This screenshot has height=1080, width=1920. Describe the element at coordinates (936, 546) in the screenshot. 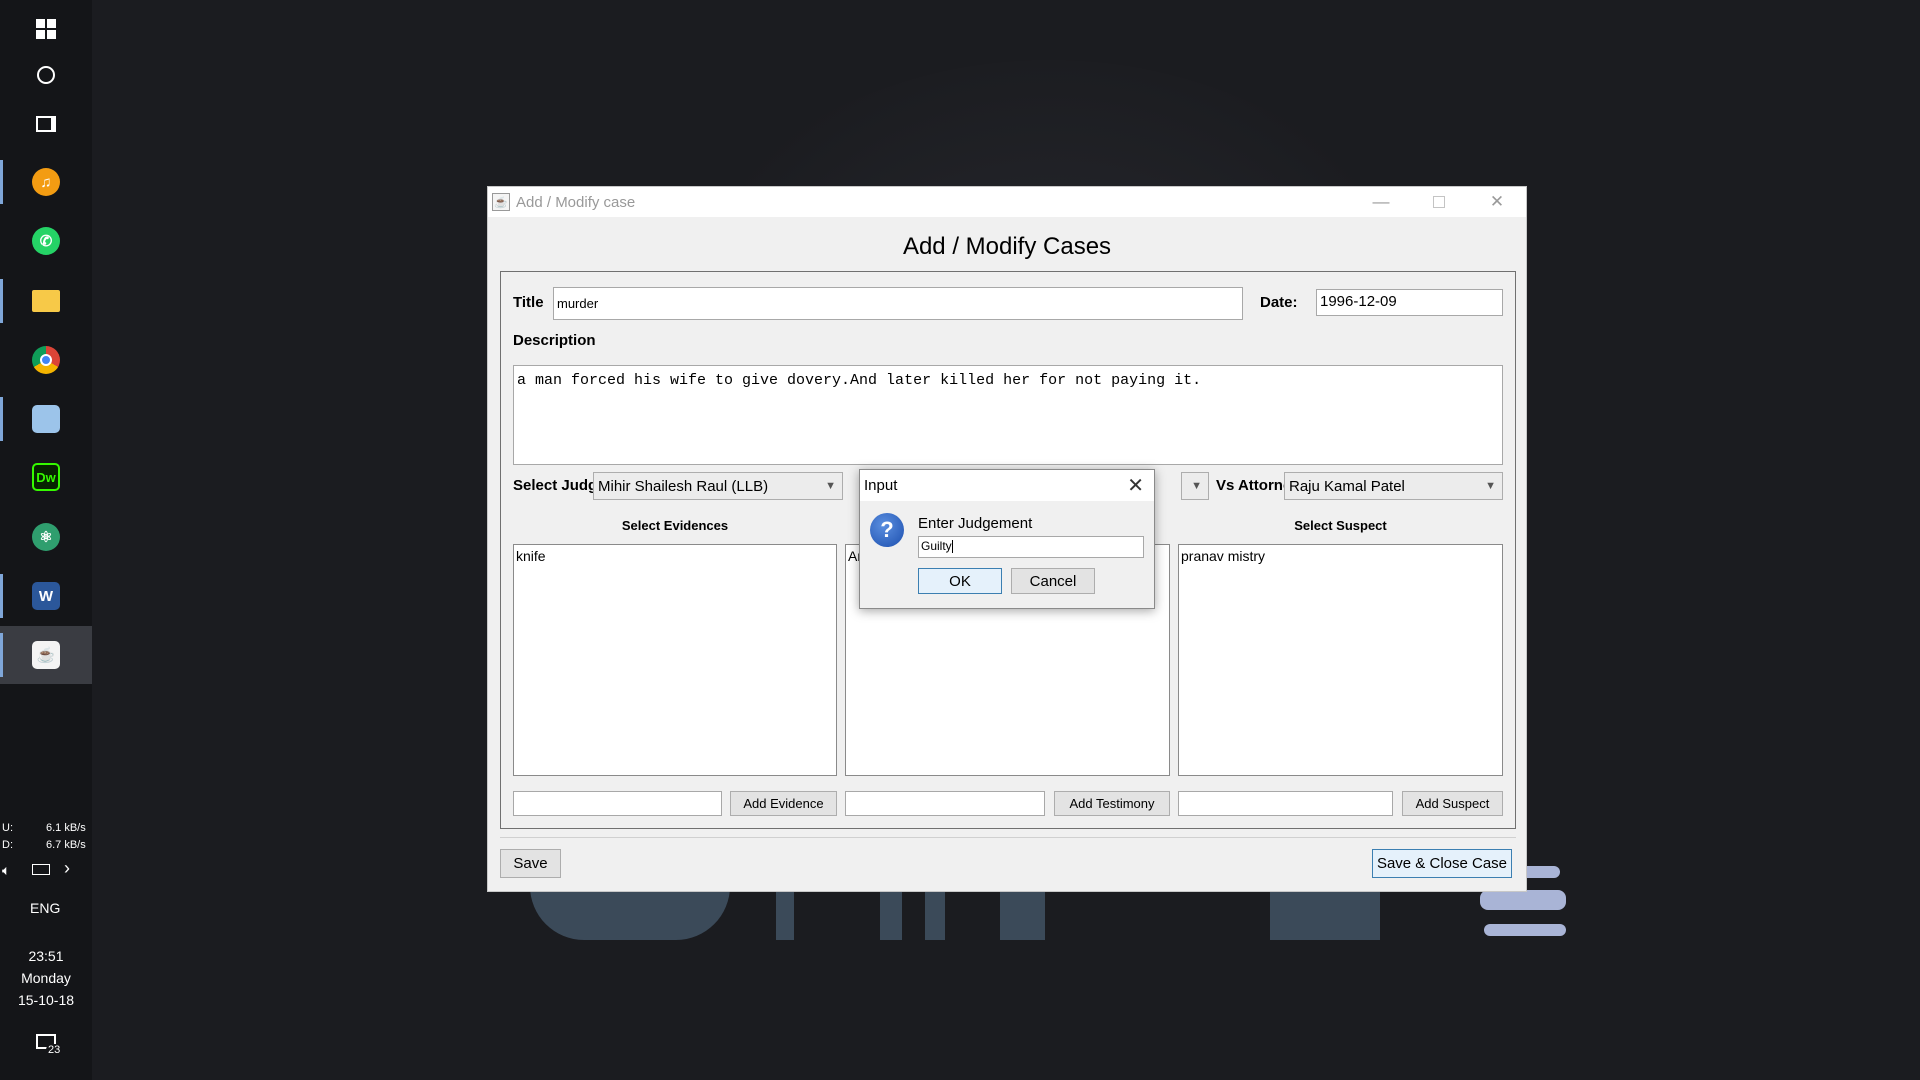

I see `judgement-input-value: Guilty` at that location.